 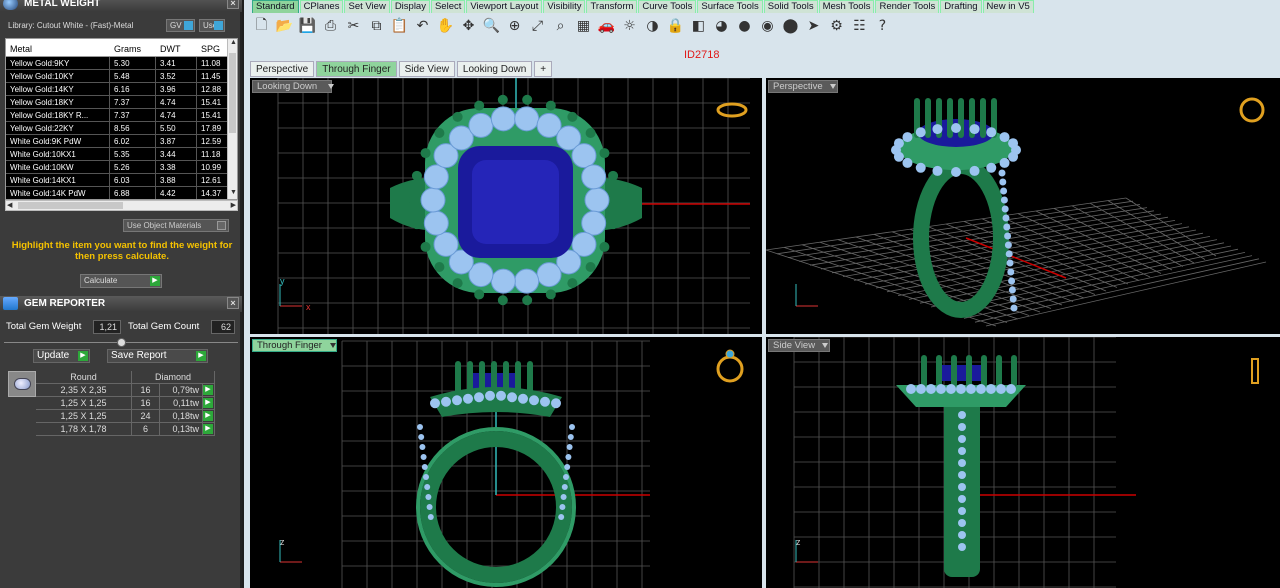 I want to click on table-row: Yellow Gold:18KY 7.37 4.74 15.41, so click(x=121, y=102).